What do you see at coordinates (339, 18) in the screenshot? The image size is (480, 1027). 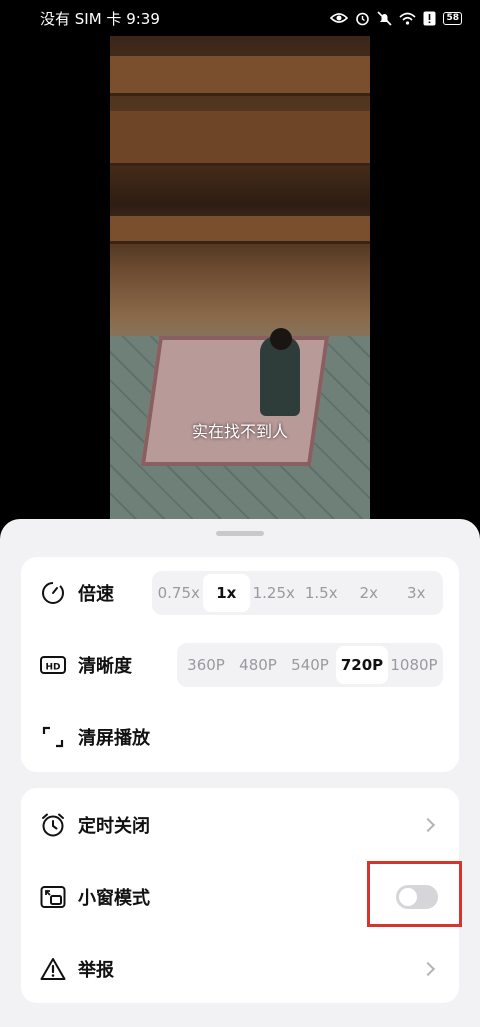 I see `eye-icon` at bounding box center [339, 18].